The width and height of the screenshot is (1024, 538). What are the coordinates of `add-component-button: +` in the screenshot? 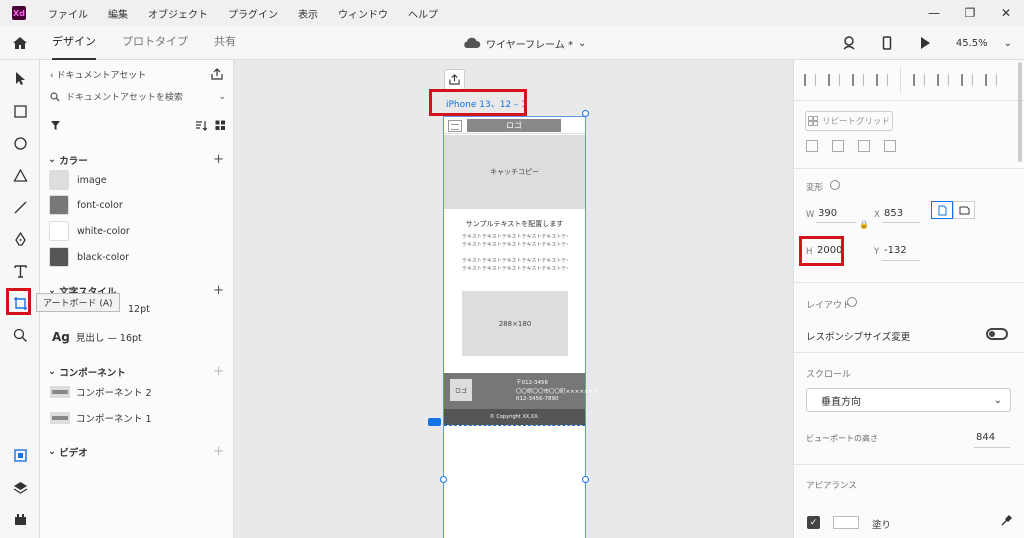 It's located at (218, 371).